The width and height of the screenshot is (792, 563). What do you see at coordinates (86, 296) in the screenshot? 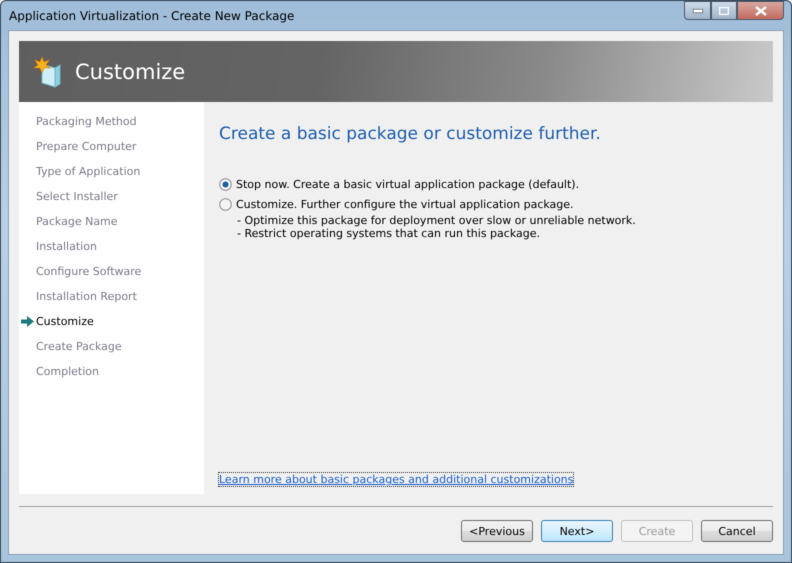
I see `step-label: Installation Report` at bounding box center [86, 296].